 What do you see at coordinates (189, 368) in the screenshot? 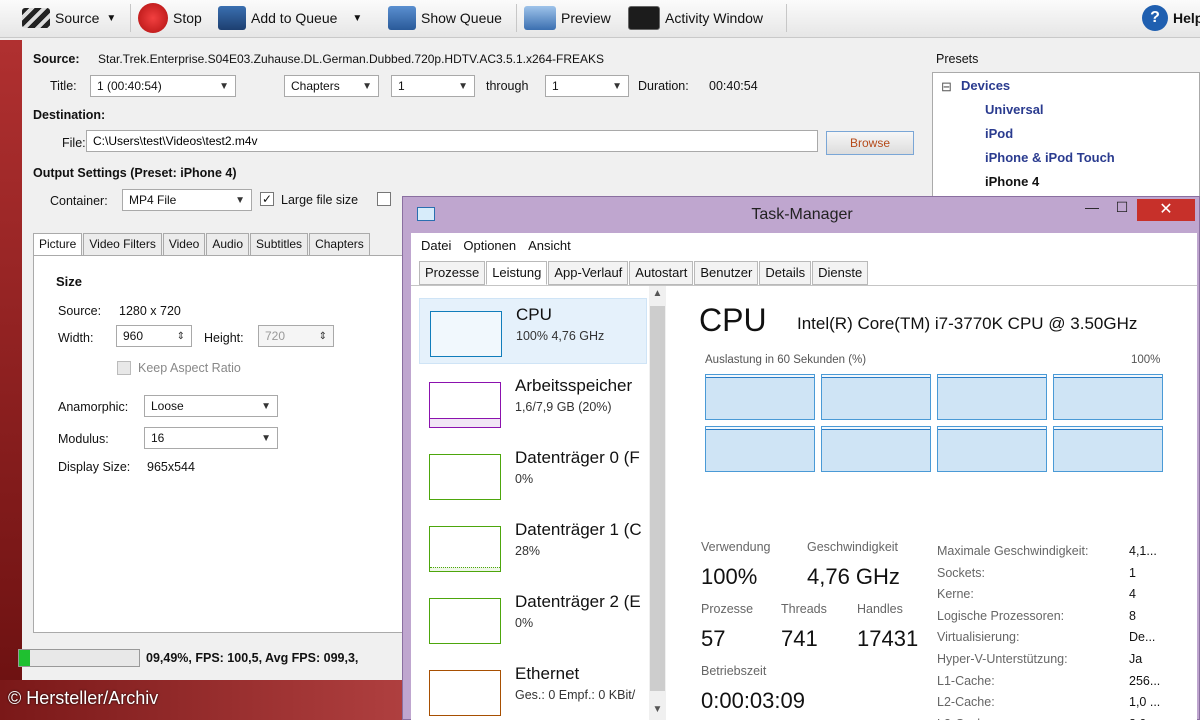
I see `keep-aspect-label: Keep Aspect Ratio` at bounding box center [189, 368].